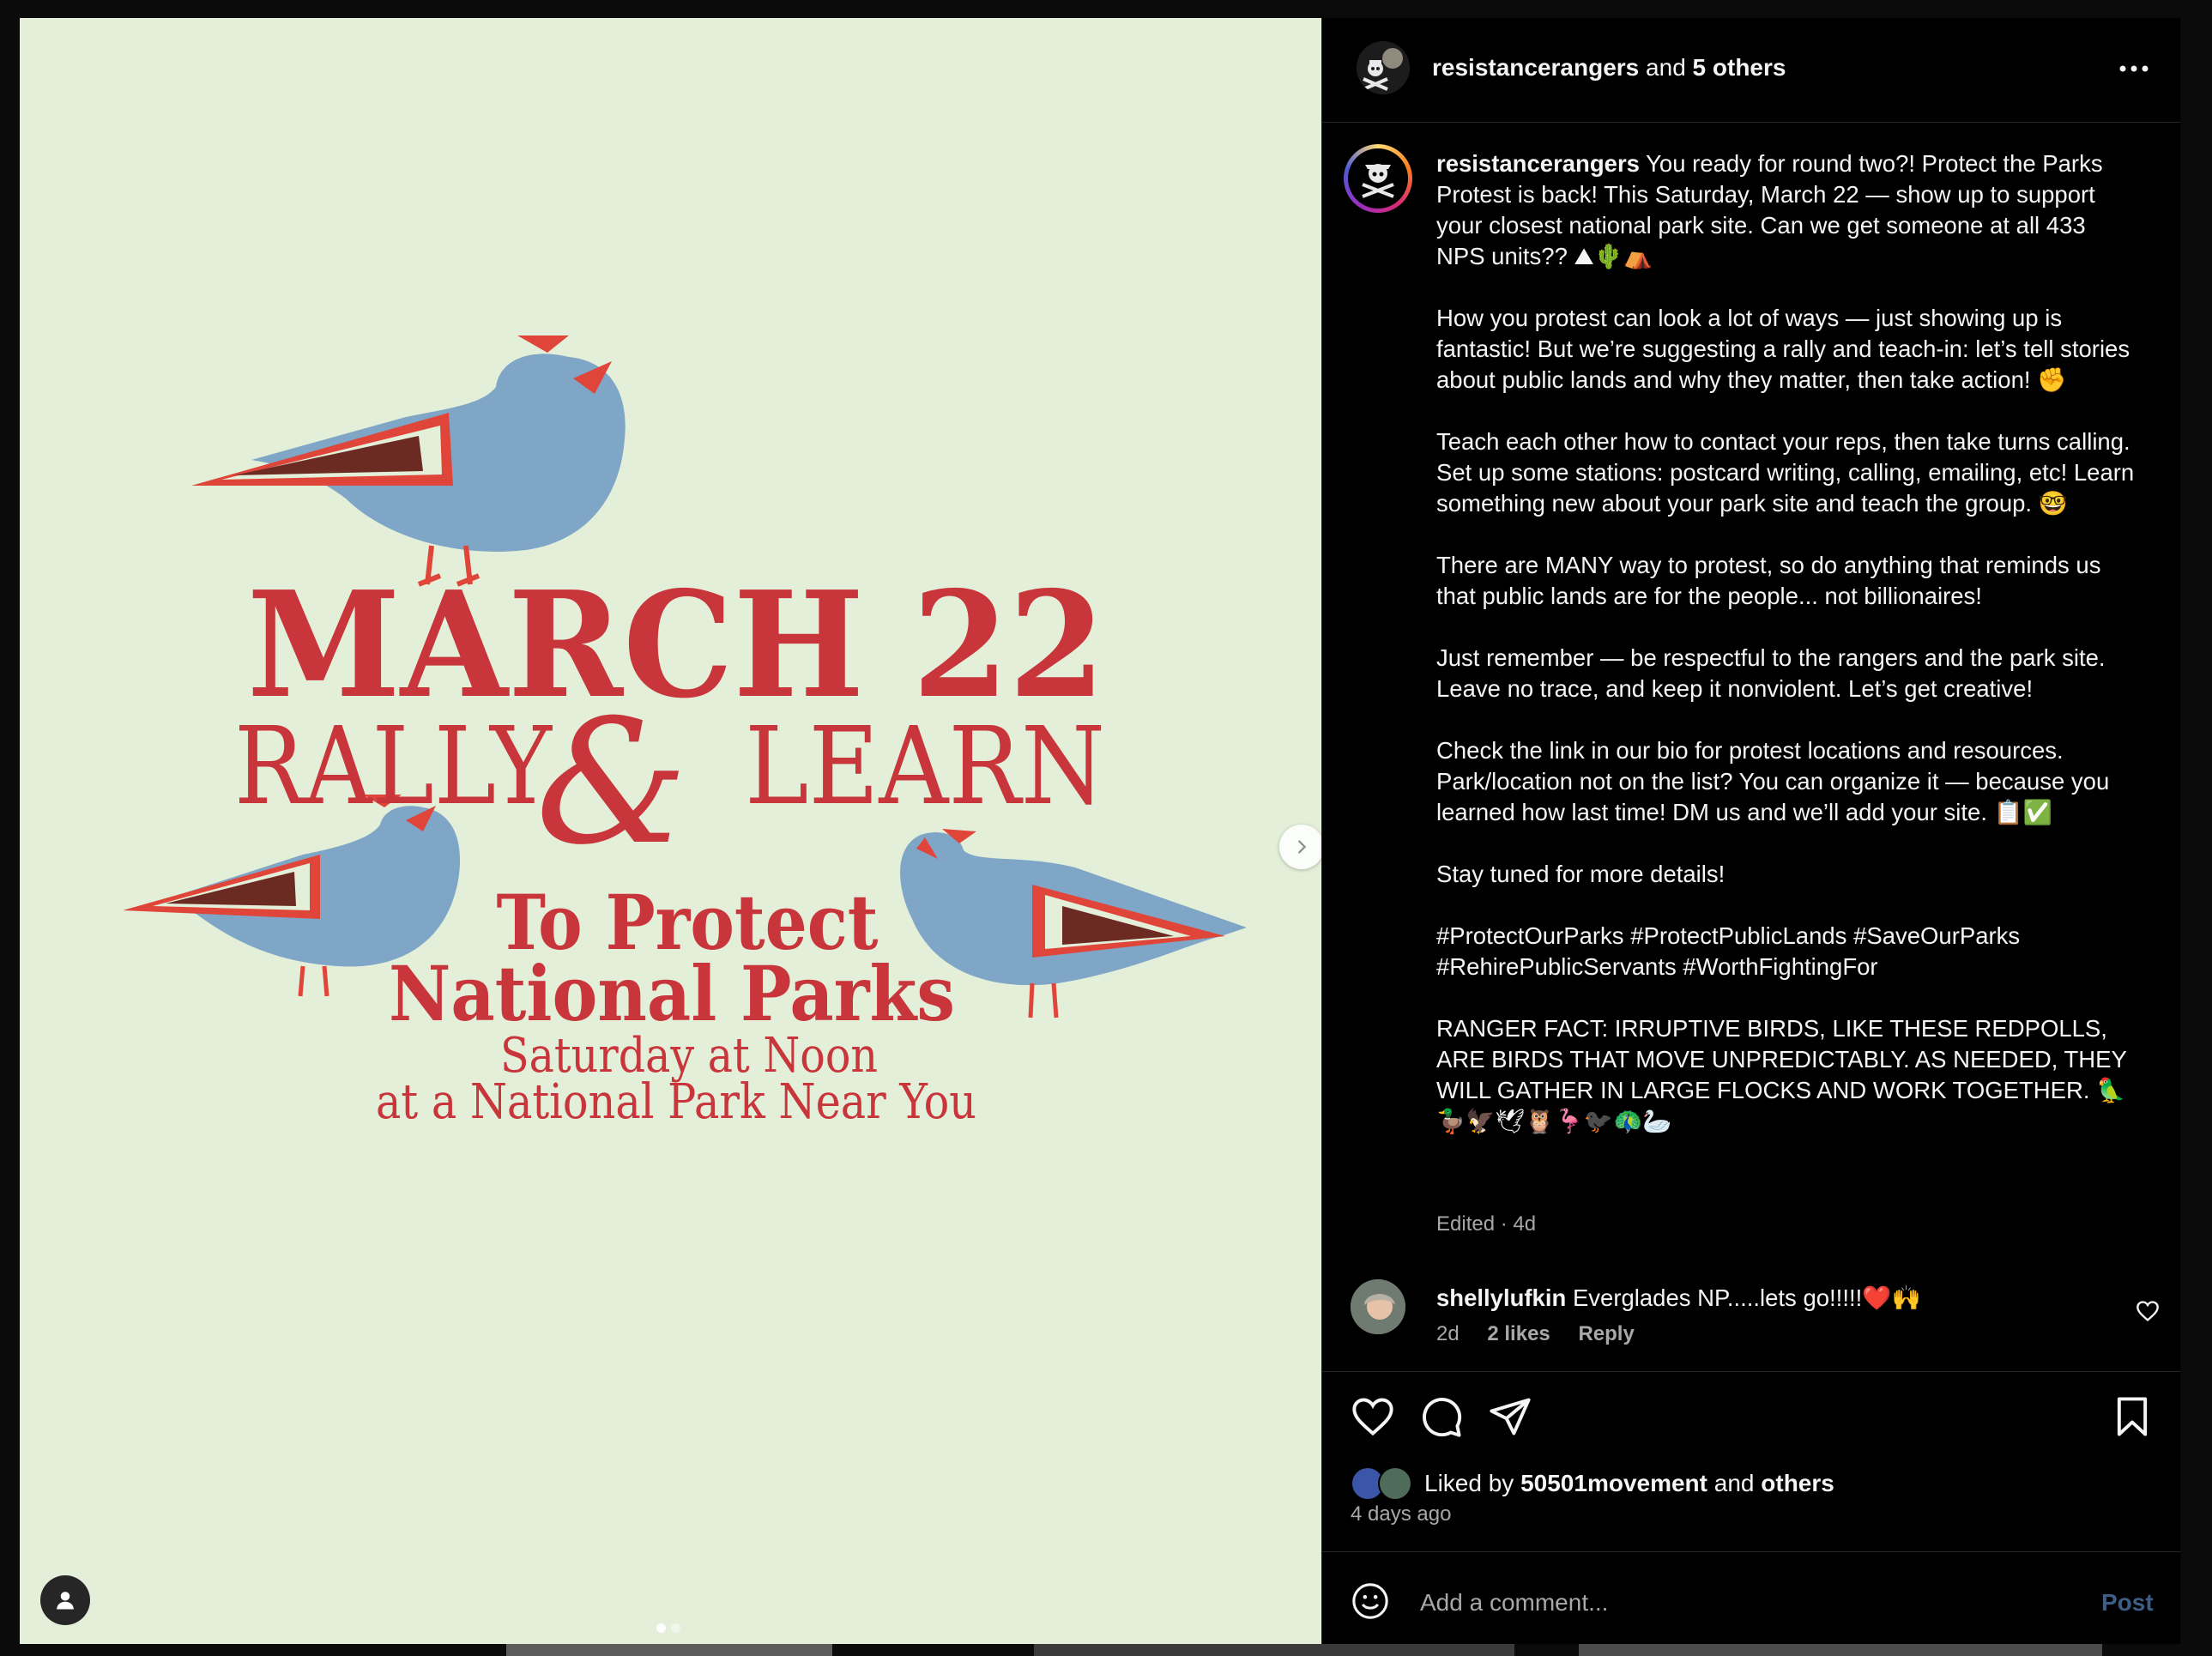 The image size is (2212, 1656). I want to click on author-username: resistancerangers, so click(1535, 67).